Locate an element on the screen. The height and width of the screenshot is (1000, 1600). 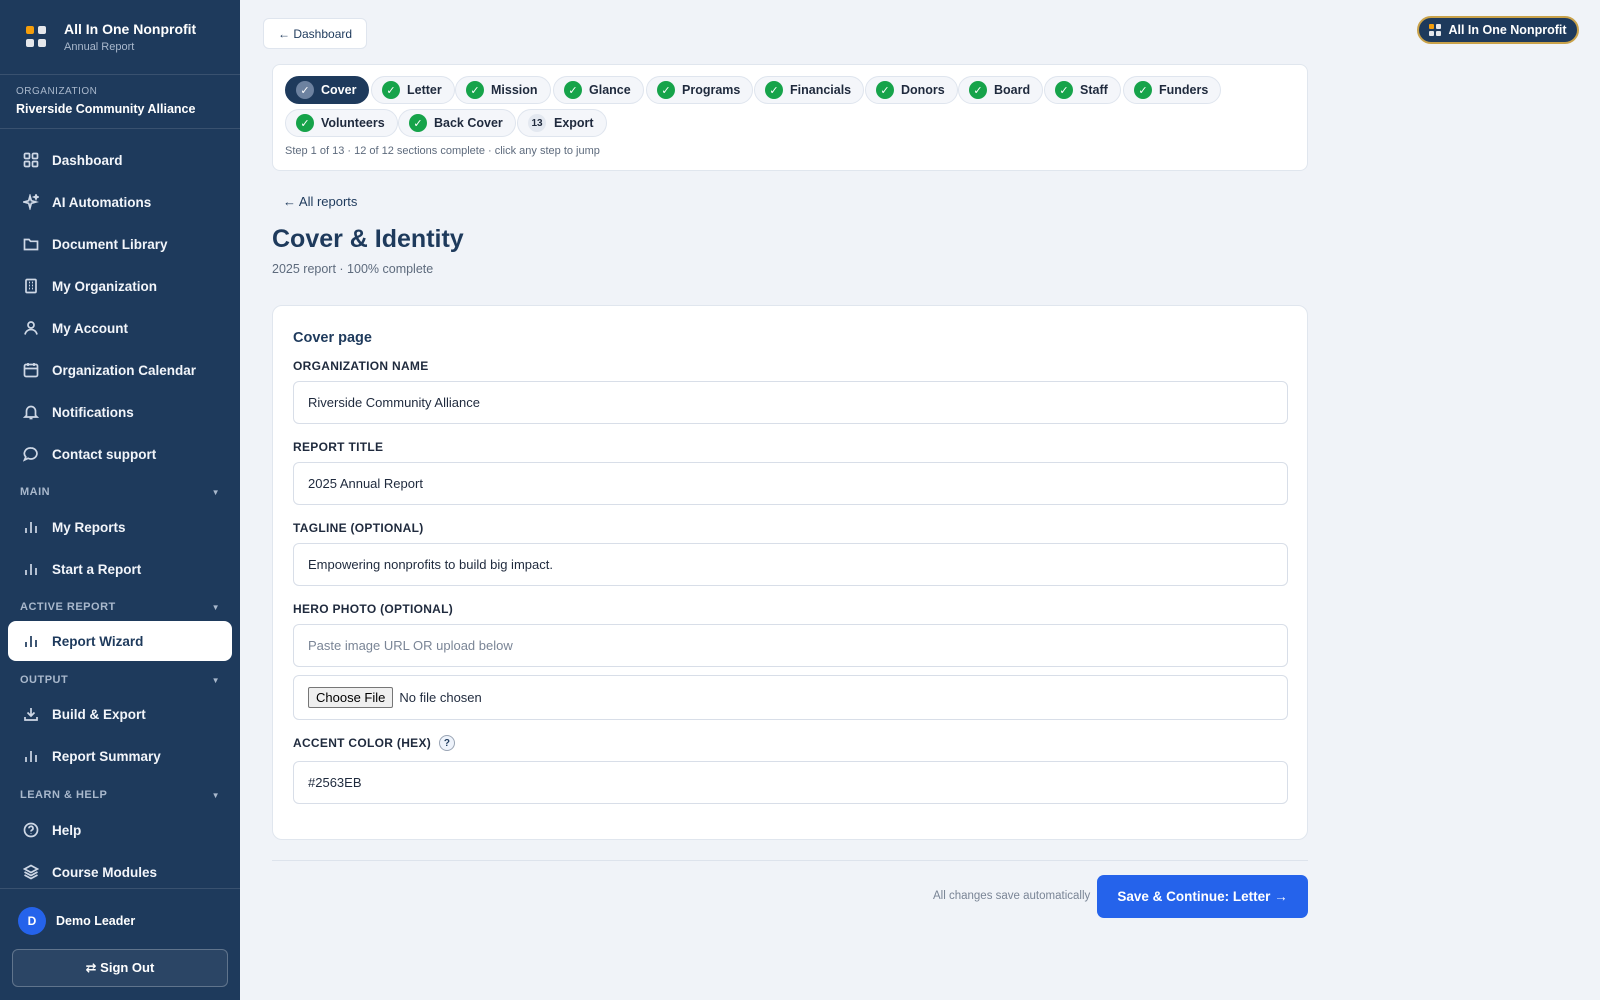
sidebar-item-help: Help is located at coordinates (120, 830).